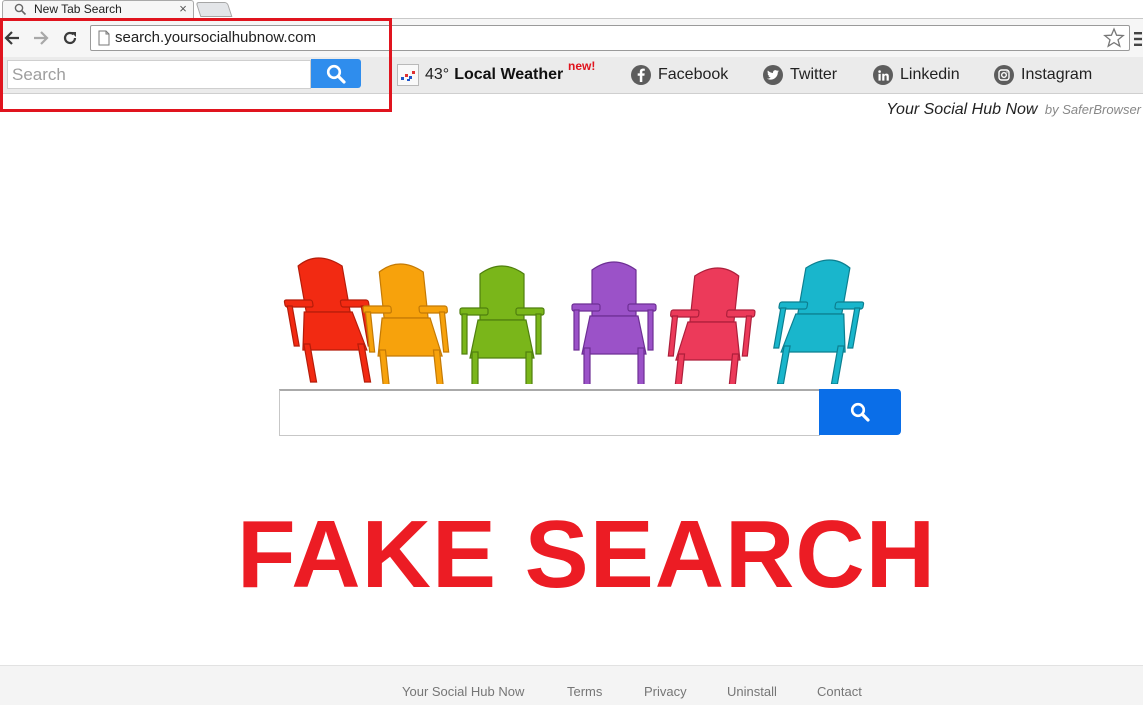 This screenshot has height=705, width=1143. What do you see at coordinates (571, 9) in the screenshot?
I see `tab-strip: New Tab Search ×` at bounding box center [571, 9].